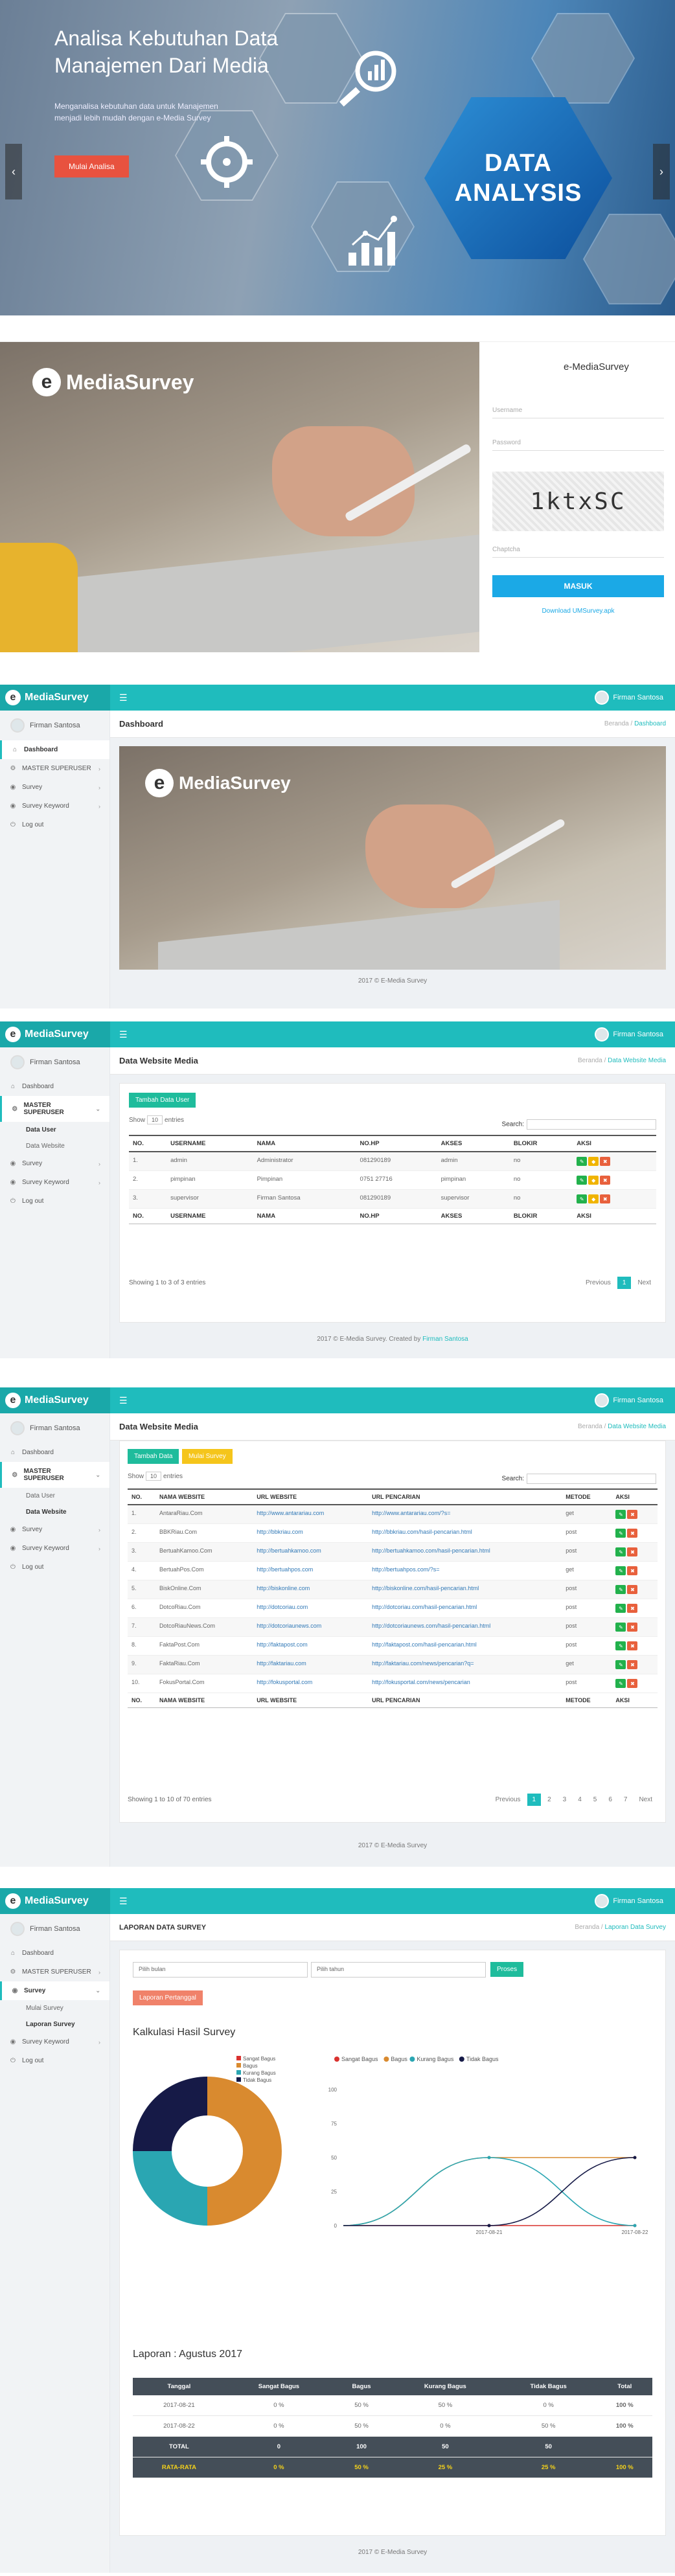  Describe the element at coordinates (507, 1969) in the screenshot. I see `process-button: Proses` at that location.